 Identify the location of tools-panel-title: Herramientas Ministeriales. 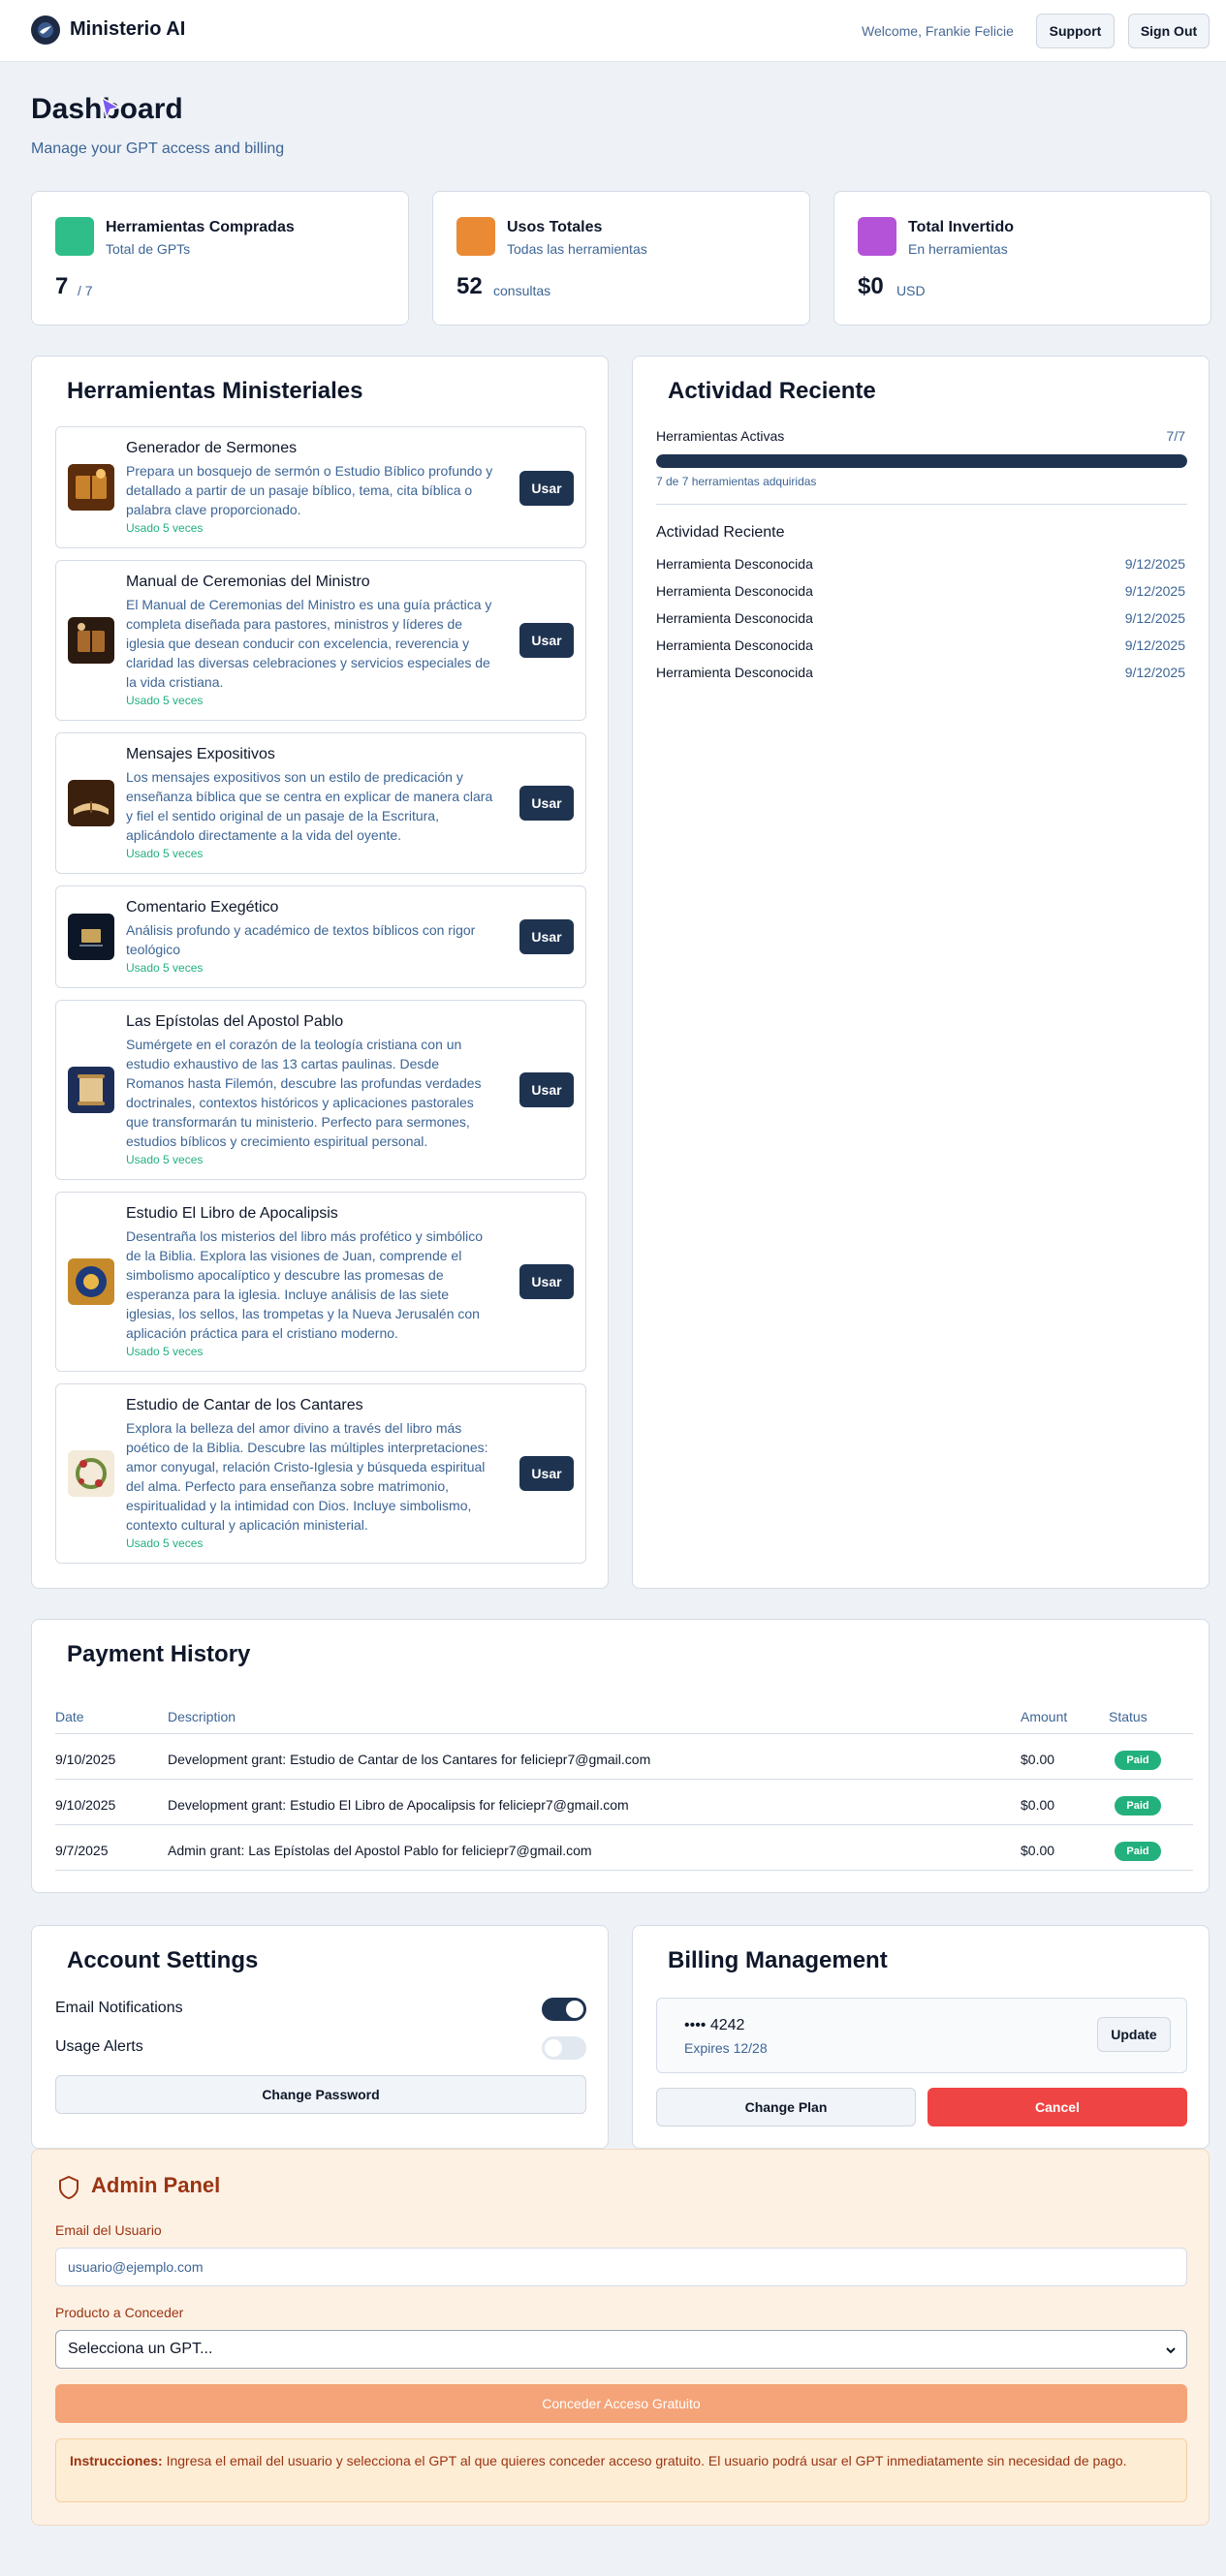
(215, 391).